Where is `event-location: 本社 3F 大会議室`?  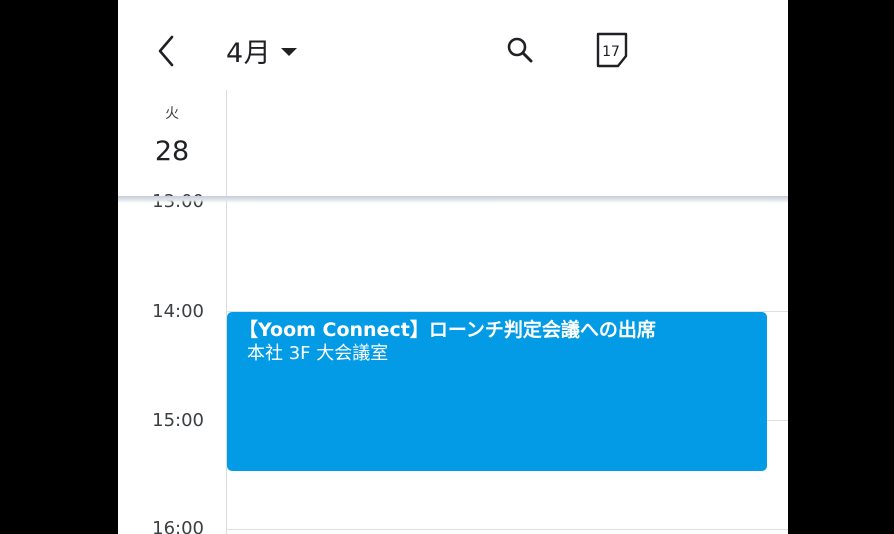 event-location: 本社 3F 大会議室 is located at coordinates (318, 353).